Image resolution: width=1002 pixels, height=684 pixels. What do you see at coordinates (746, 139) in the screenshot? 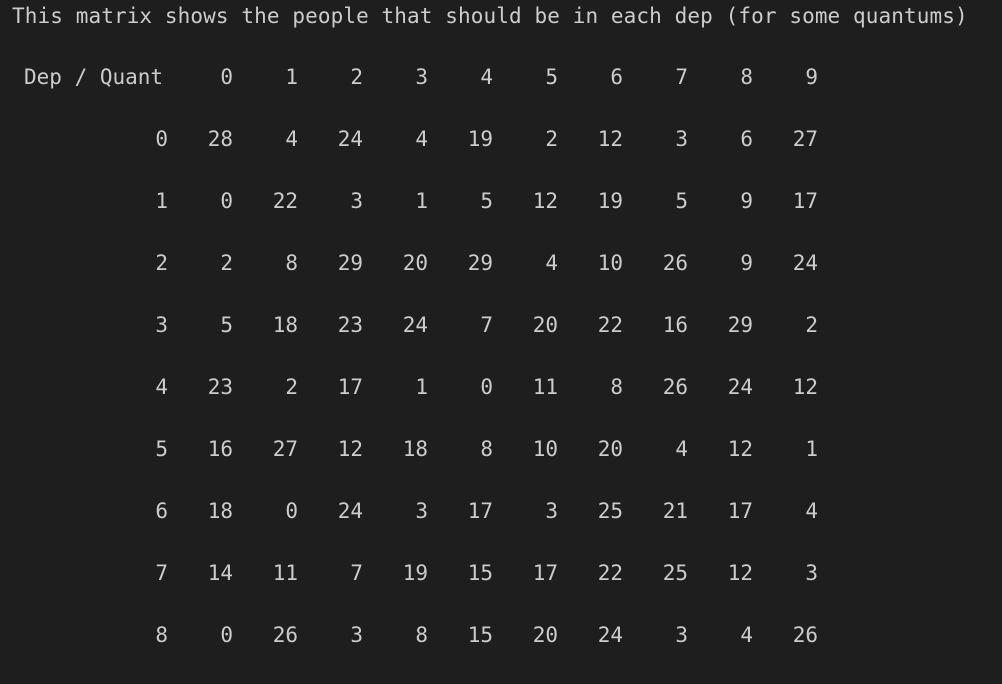
I see `table-cell: 6` at bounding box center [746, 139].